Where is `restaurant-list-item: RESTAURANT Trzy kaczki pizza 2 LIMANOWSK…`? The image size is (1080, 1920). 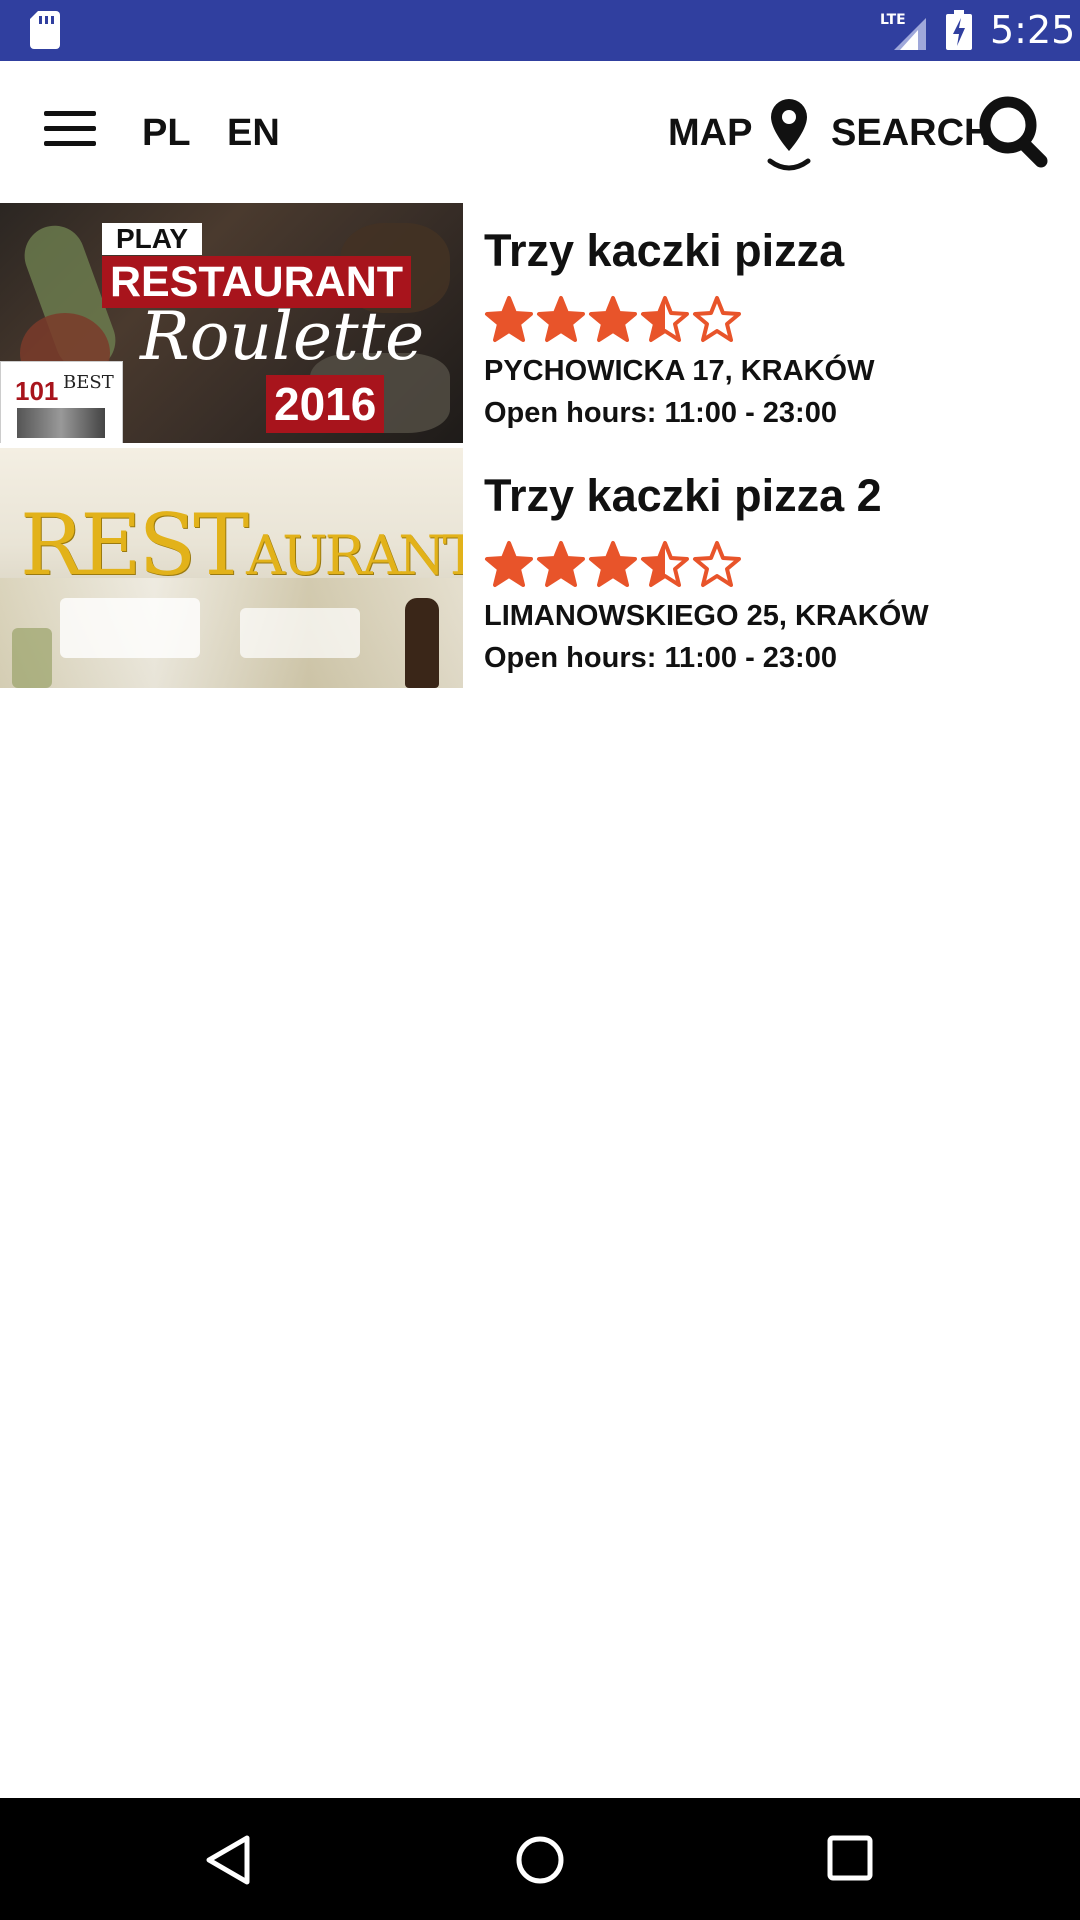 restaurant-list-item: RESTAURANT Trzy kaczki pizza 2 LIMANOWSK… is located at coordinates (540, 568).